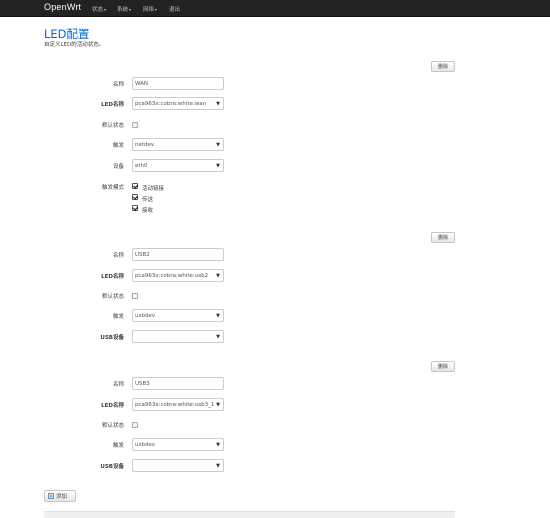 This screenshot has width=550, height=518. I want to click on menu-status: 状态▾, so click(99, 9).